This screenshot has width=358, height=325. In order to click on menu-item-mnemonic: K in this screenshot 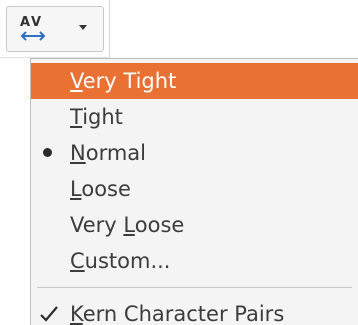, I will do `click(76, 313)`.